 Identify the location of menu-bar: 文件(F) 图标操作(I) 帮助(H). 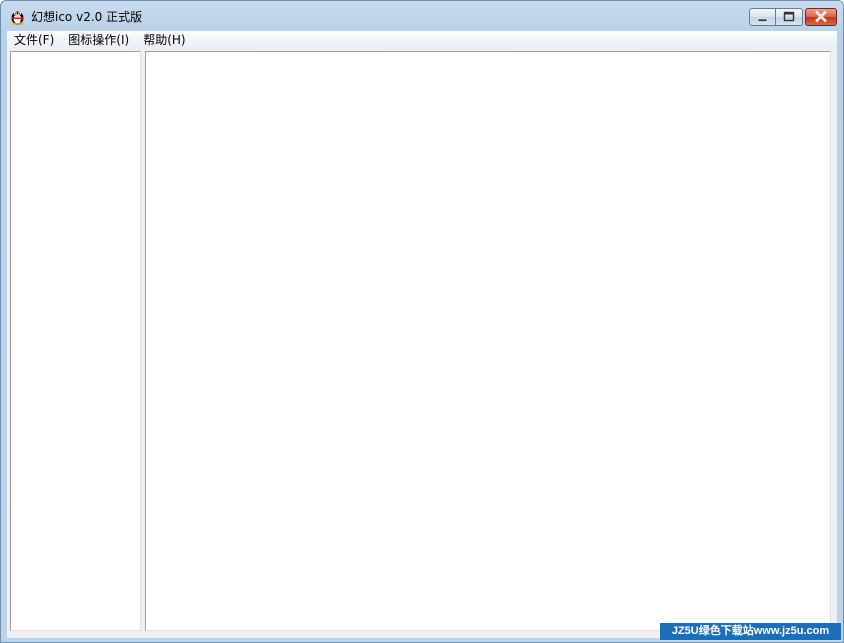
(422, 40).